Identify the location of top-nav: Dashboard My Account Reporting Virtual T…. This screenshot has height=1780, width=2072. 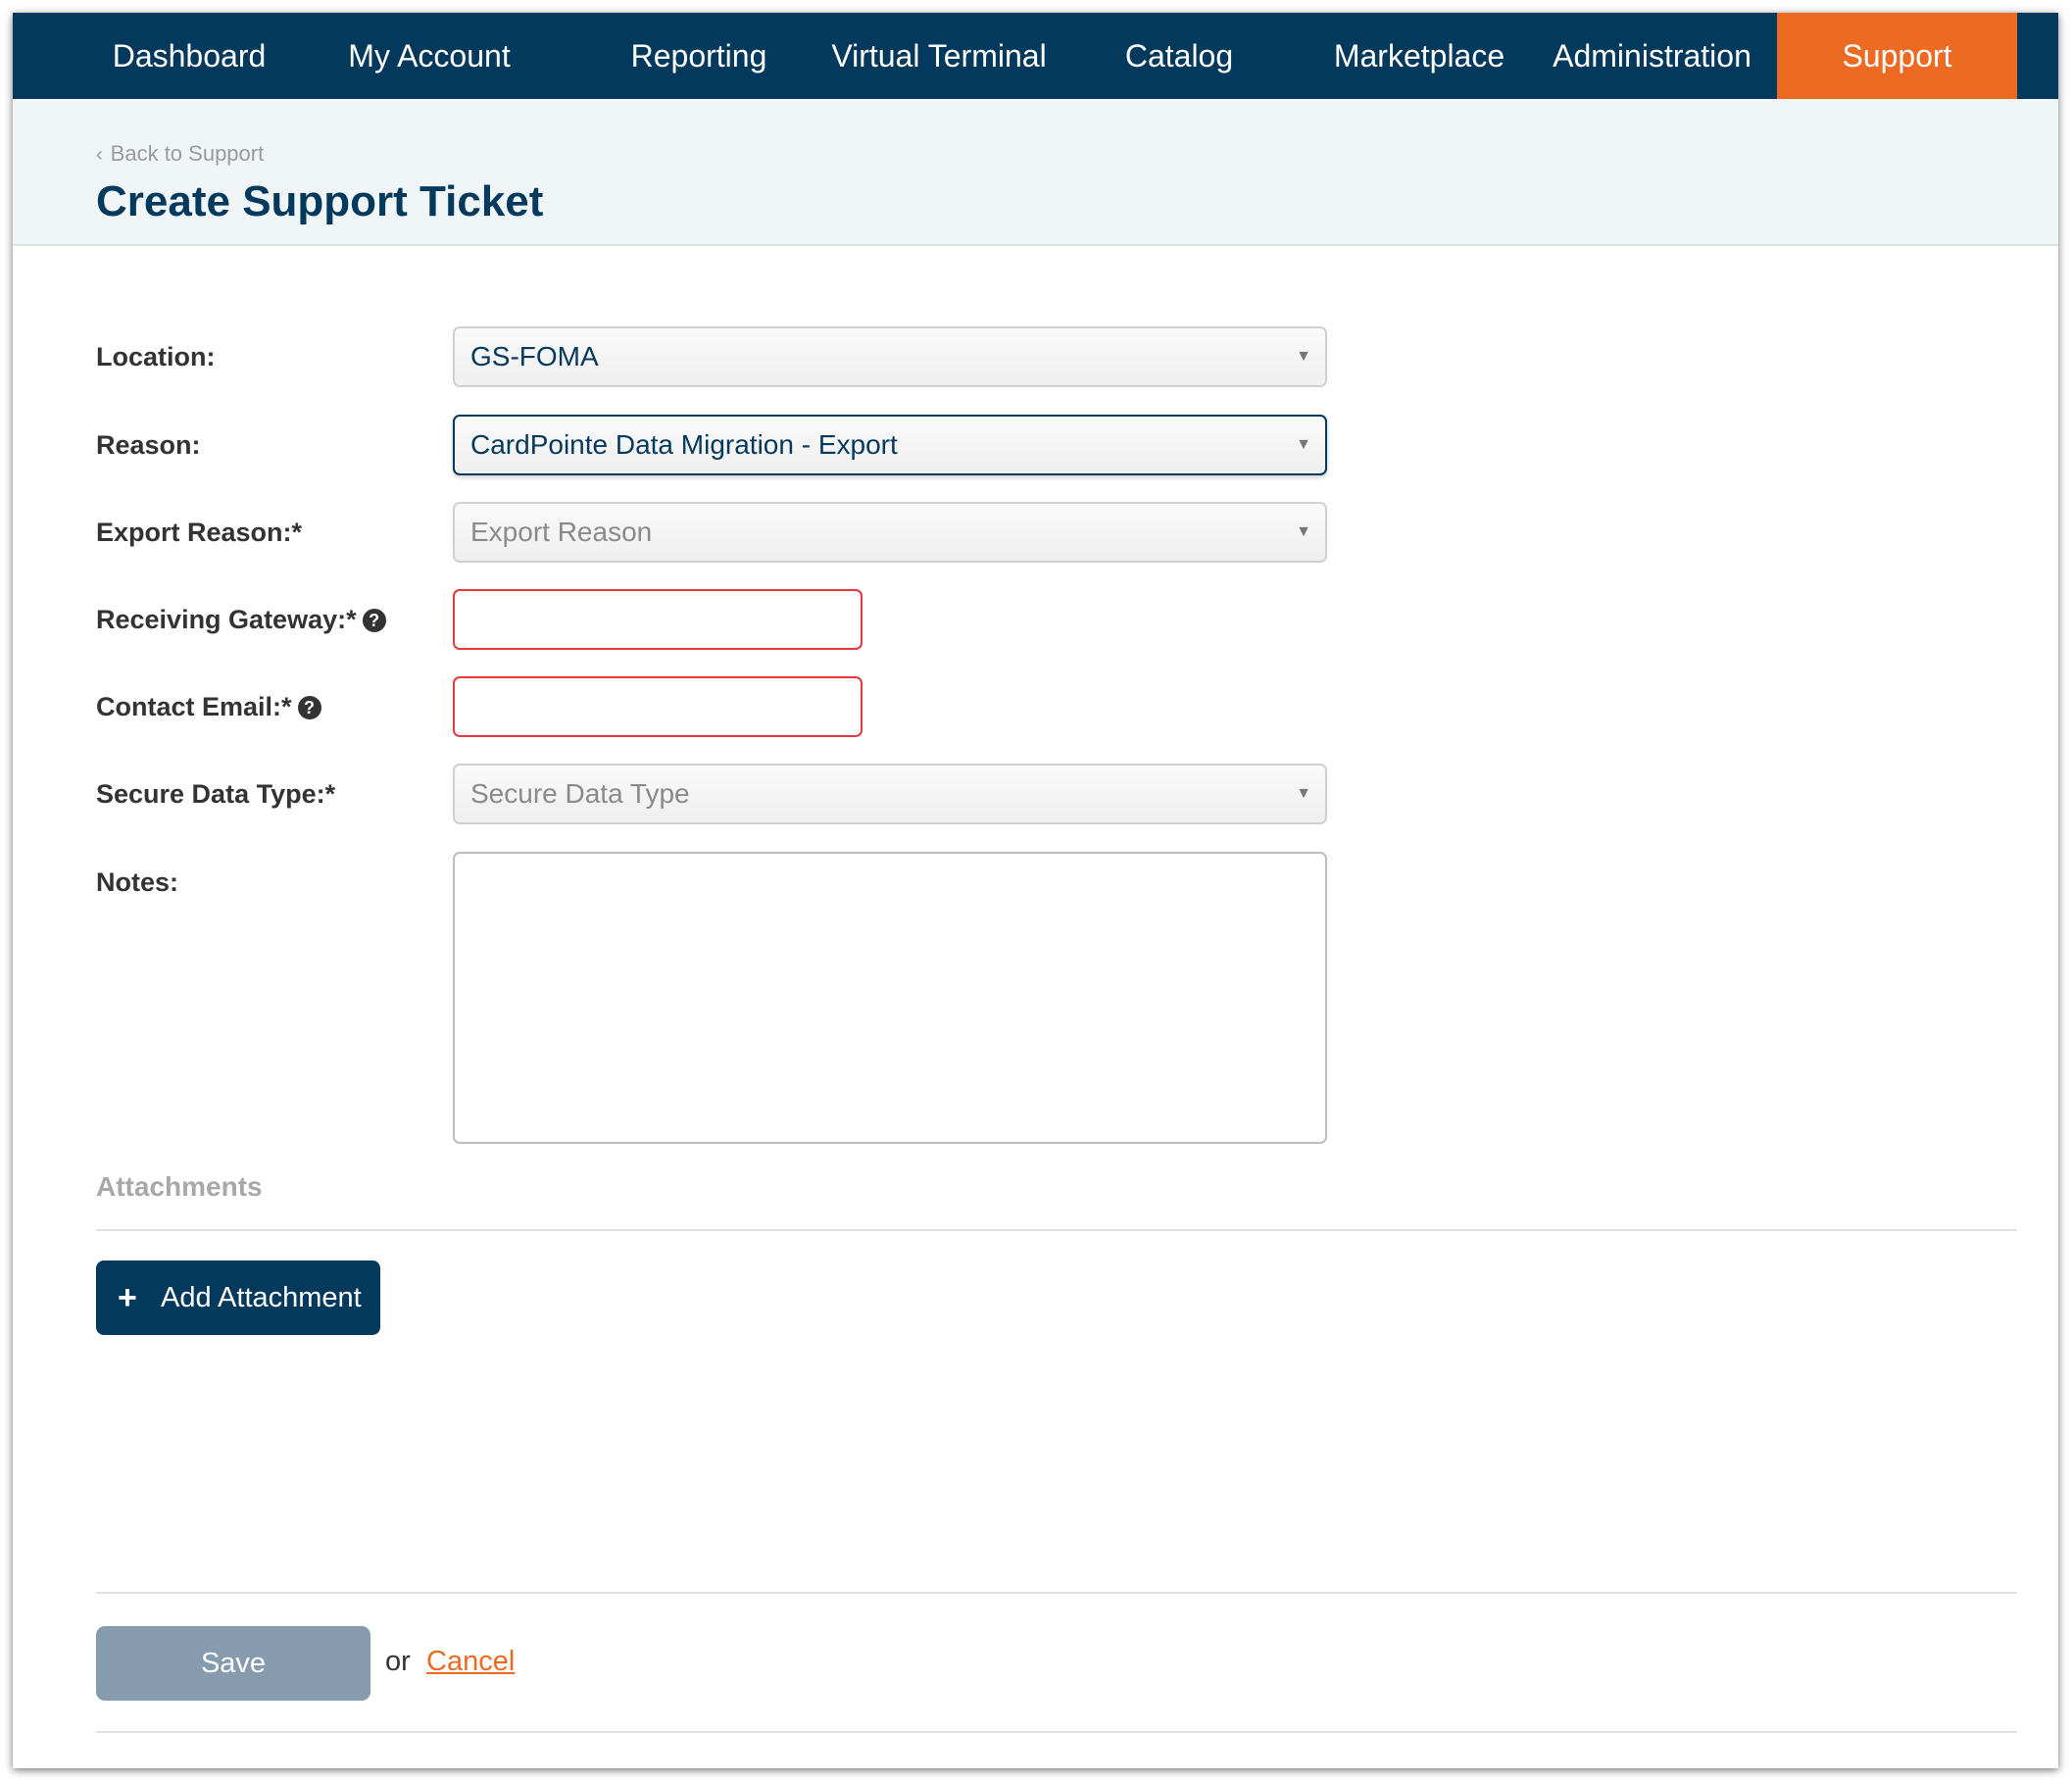
(1035, 56).